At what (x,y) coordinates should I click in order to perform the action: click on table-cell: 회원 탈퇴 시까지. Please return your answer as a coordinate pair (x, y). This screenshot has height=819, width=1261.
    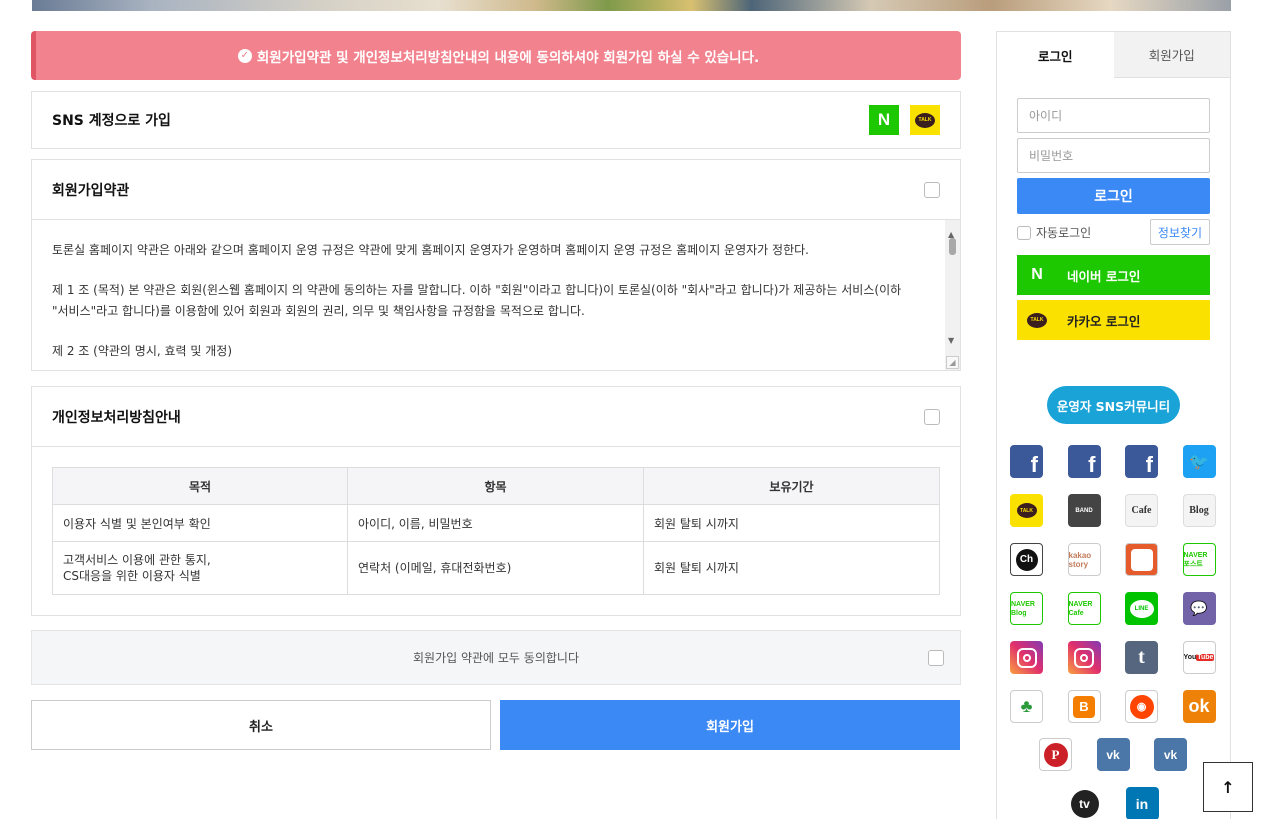
    Looking at the image, I should click on (791, 523).